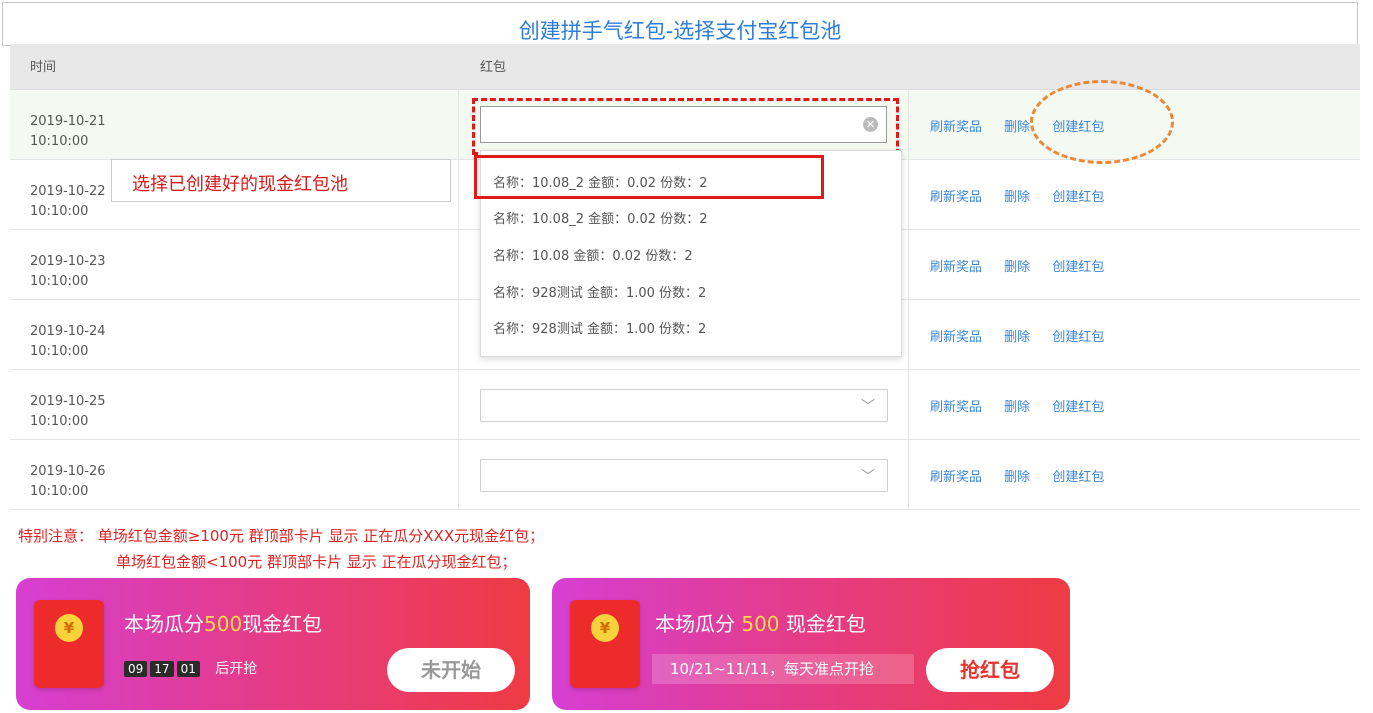 Image resolution: width=1373 pixels, height=713 pixels. What do you see at coordinates (685, 126) in the screenshot?
I see `highlight-dashed-box` at bounding box center [685, 126].